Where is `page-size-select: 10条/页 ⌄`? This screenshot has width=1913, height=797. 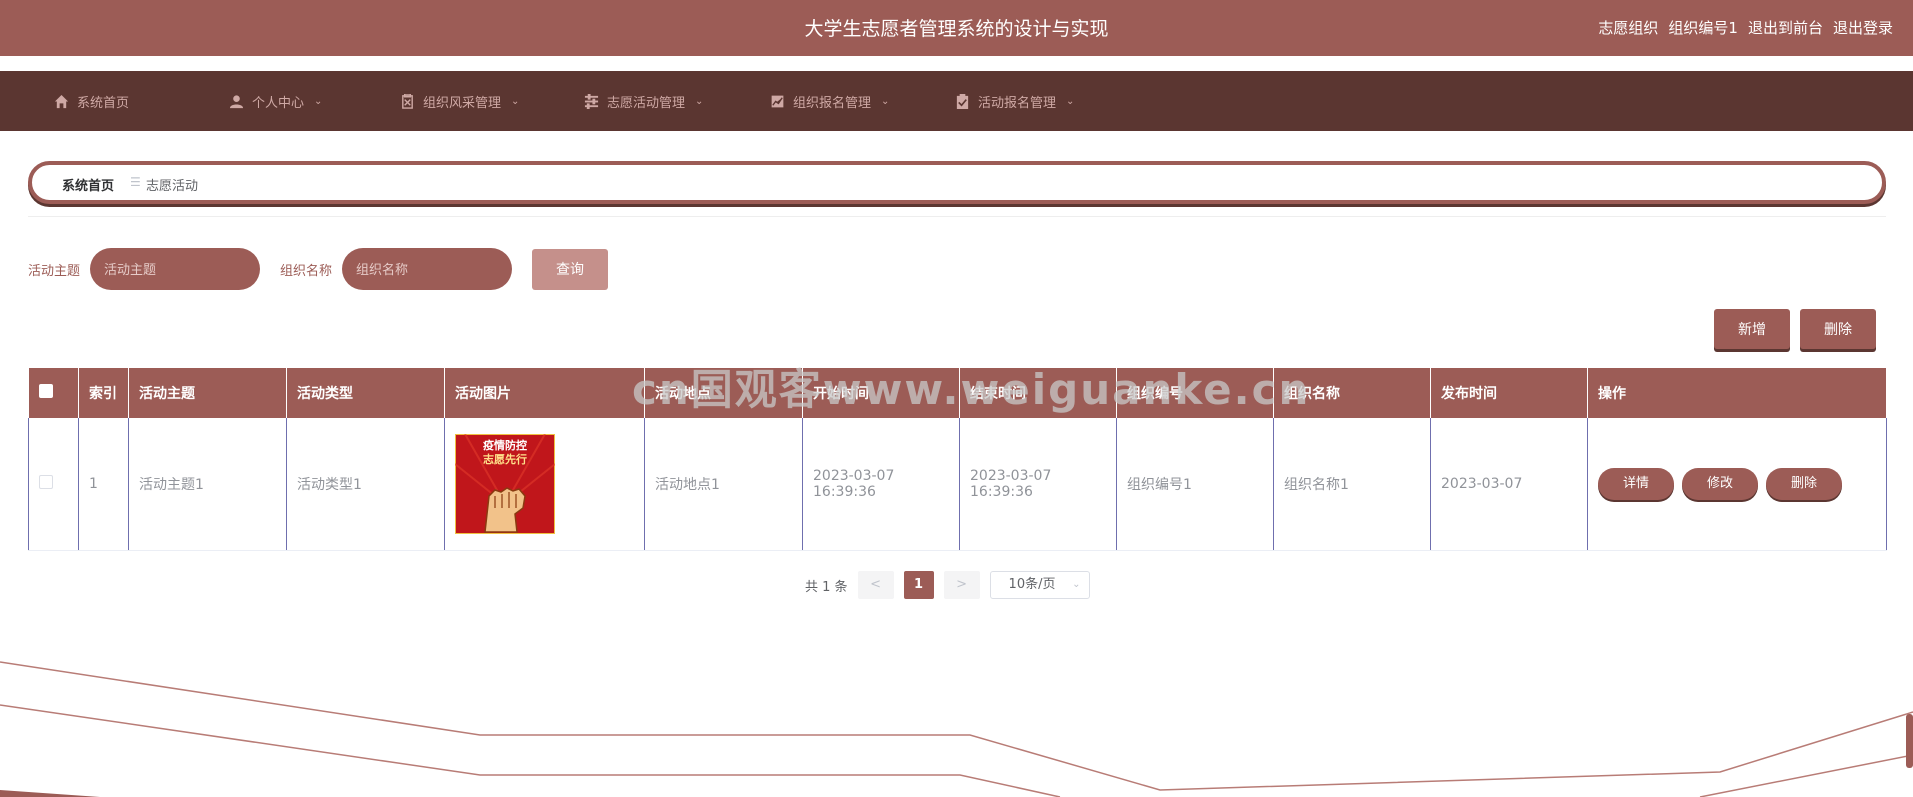 page-size-select: 10条/页 ⌄ is located at coordinates (1039, 585).